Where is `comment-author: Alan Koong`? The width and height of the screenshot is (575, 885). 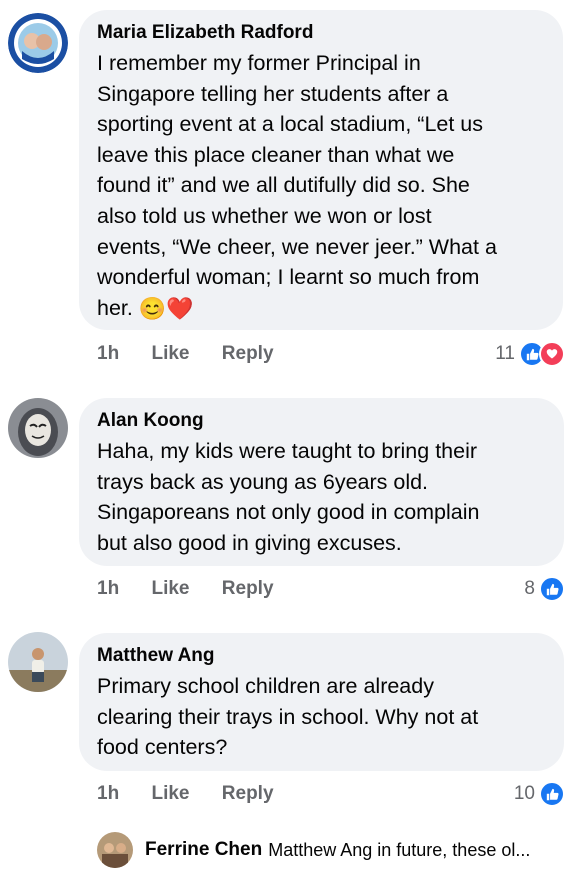 comment-author: Alan Koong is located at coordinates (321, 420).